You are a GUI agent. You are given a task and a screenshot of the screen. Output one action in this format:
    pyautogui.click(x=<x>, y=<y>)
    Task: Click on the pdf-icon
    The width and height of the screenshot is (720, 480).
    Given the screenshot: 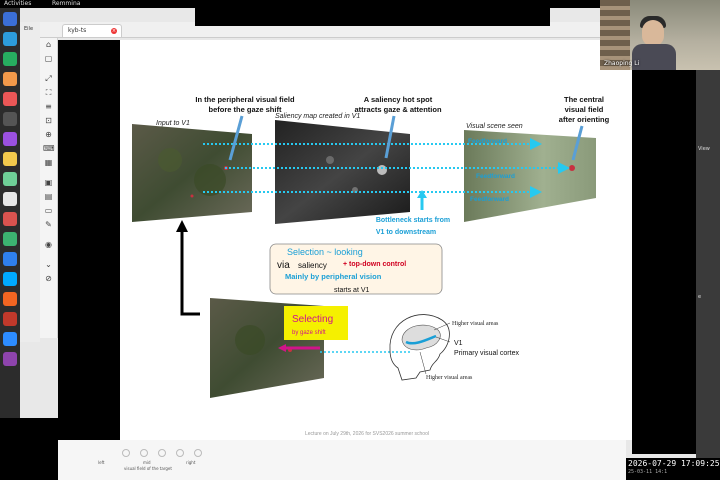 What is the action you would take?
    pyautogui.click(x=10, y=319)
    